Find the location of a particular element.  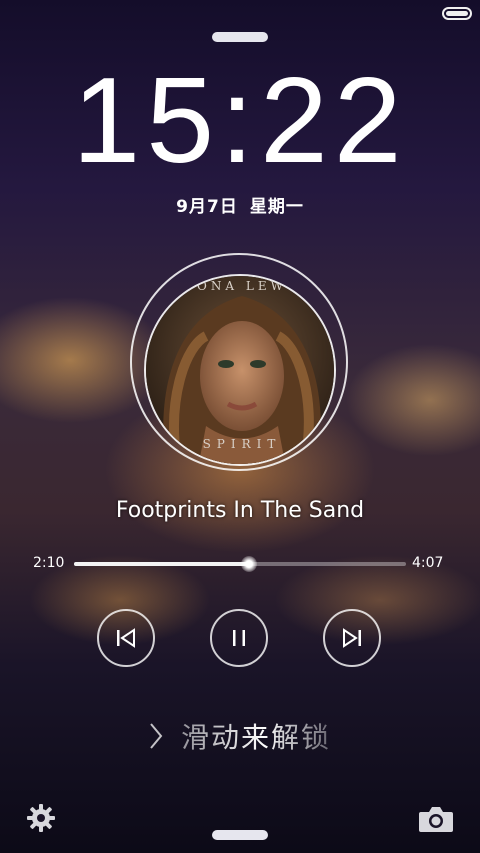

previous-button is located at coordinates (126, 638).